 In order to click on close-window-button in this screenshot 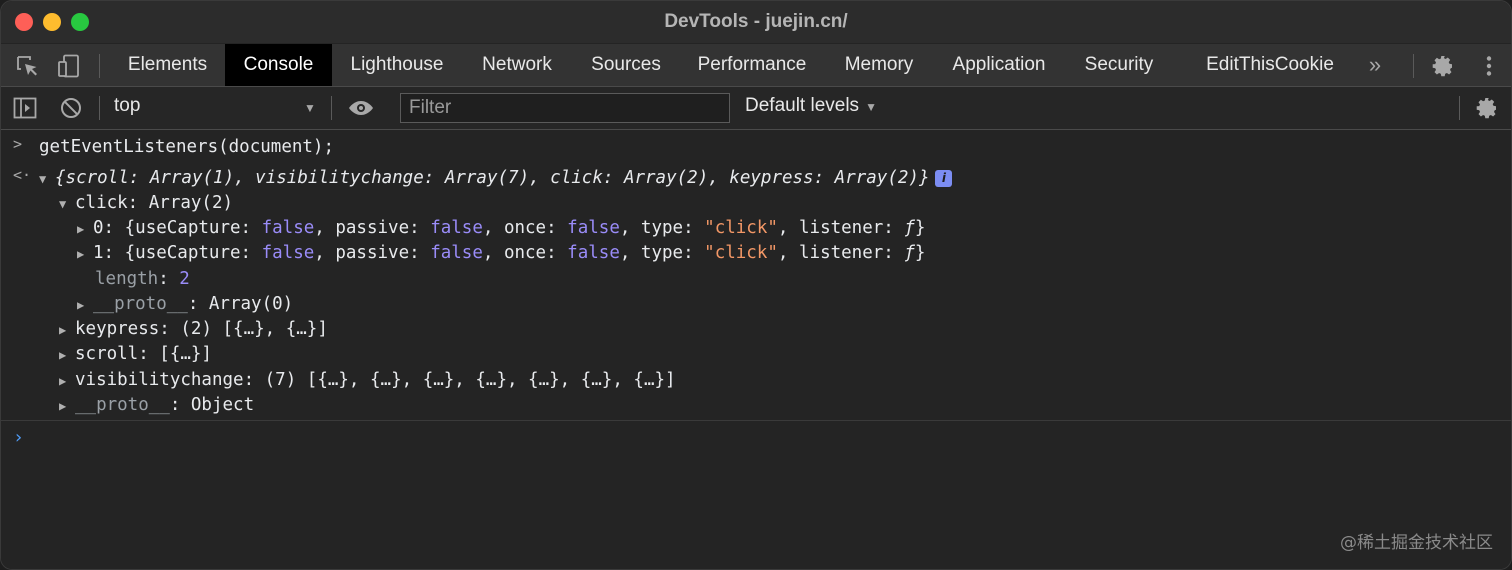, I will do `click(24, 22)`.